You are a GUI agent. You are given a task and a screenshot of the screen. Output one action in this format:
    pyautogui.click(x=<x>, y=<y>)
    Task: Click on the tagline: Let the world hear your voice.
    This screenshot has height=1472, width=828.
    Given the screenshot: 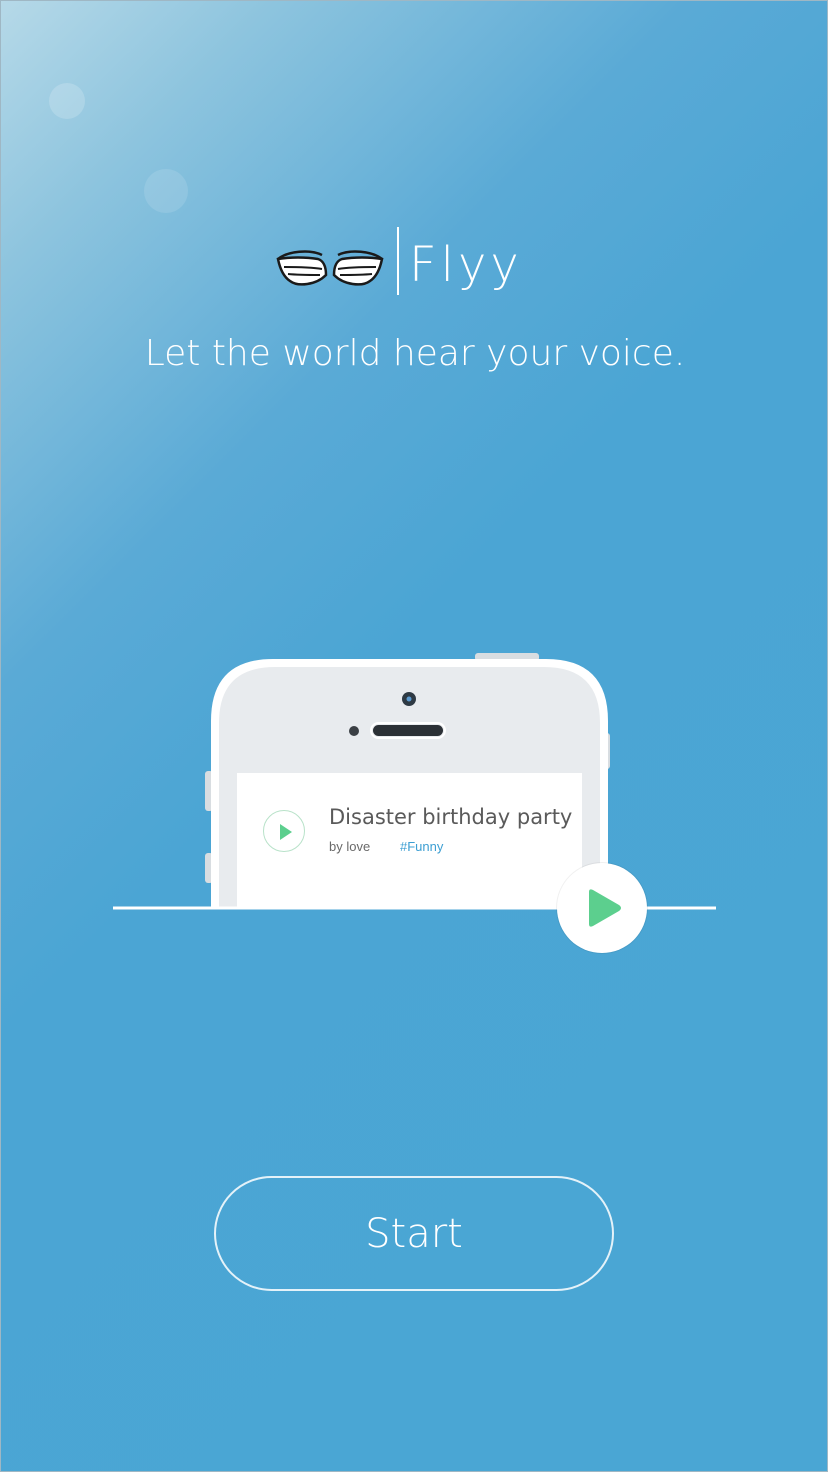 What is the action you would take?
    pyautogui.click(x=415, y=353)
    